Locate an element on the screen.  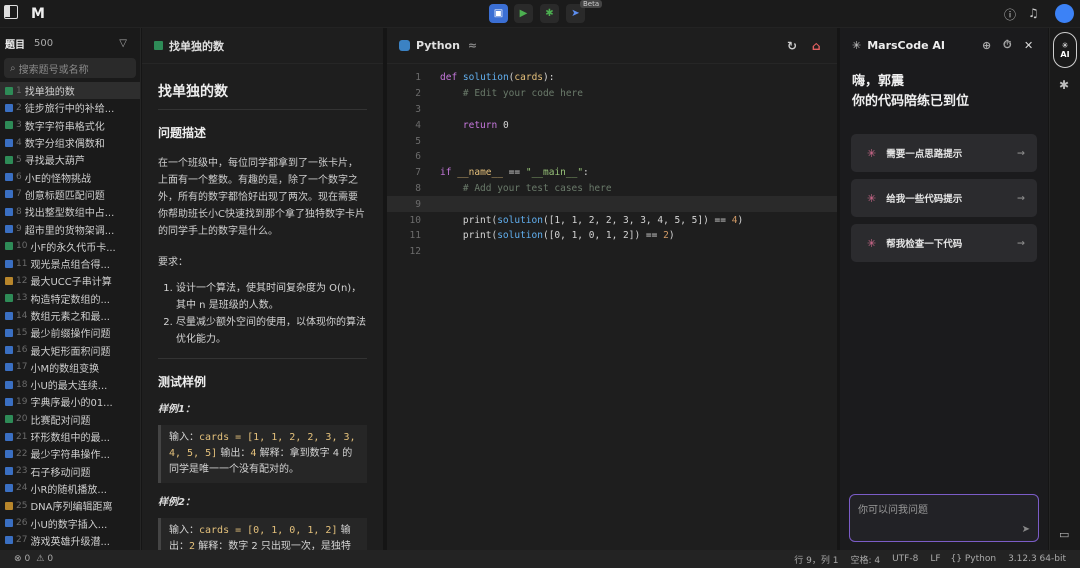
terminal-icon: ▭ is located at coordinates (1064, 534).